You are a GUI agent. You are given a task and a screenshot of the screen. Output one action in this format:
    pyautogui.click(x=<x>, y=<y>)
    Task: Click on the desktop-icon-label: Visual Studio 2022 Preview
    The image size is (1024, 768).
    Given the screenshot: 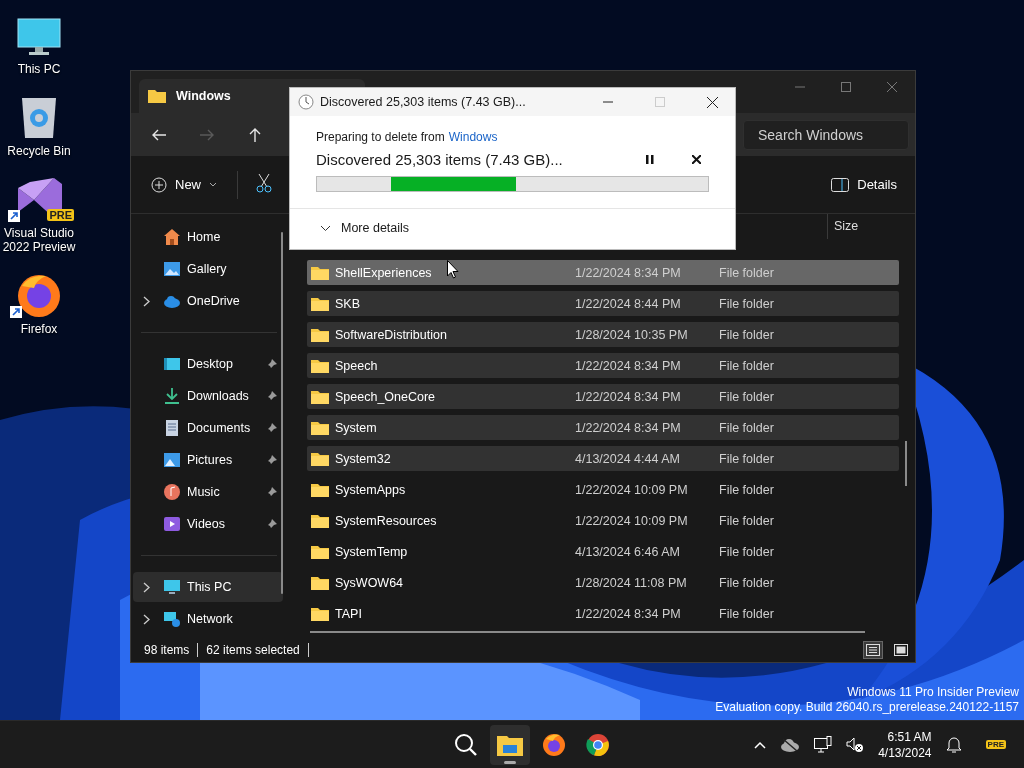 What is the action you would take?
    pyautogui.click(x=39, y=240)
    